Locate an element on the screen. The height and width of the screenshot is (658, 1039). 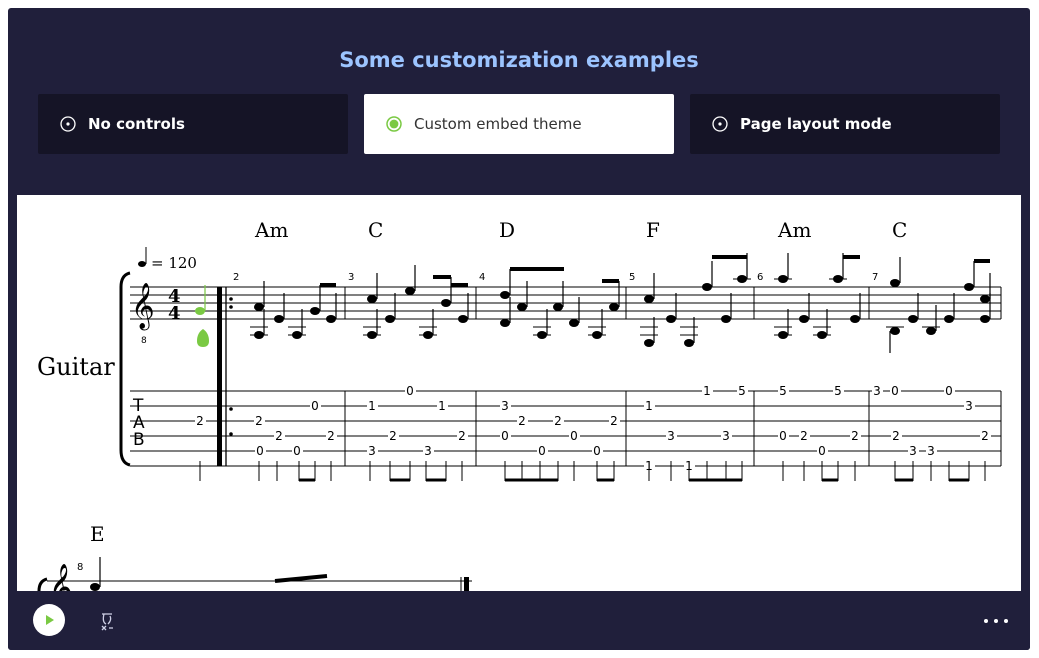
option-page-layout-mode: Page layout mode is located at coordinates (845, 124).